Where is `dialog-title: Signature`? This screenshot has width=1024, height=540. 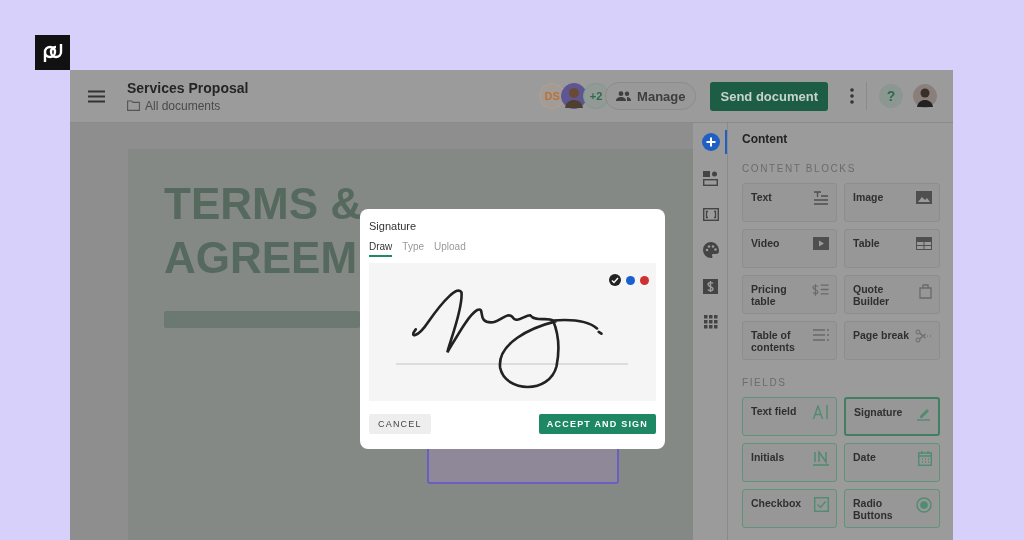 dialog-title: Signature is located at coordinates (393, 226).